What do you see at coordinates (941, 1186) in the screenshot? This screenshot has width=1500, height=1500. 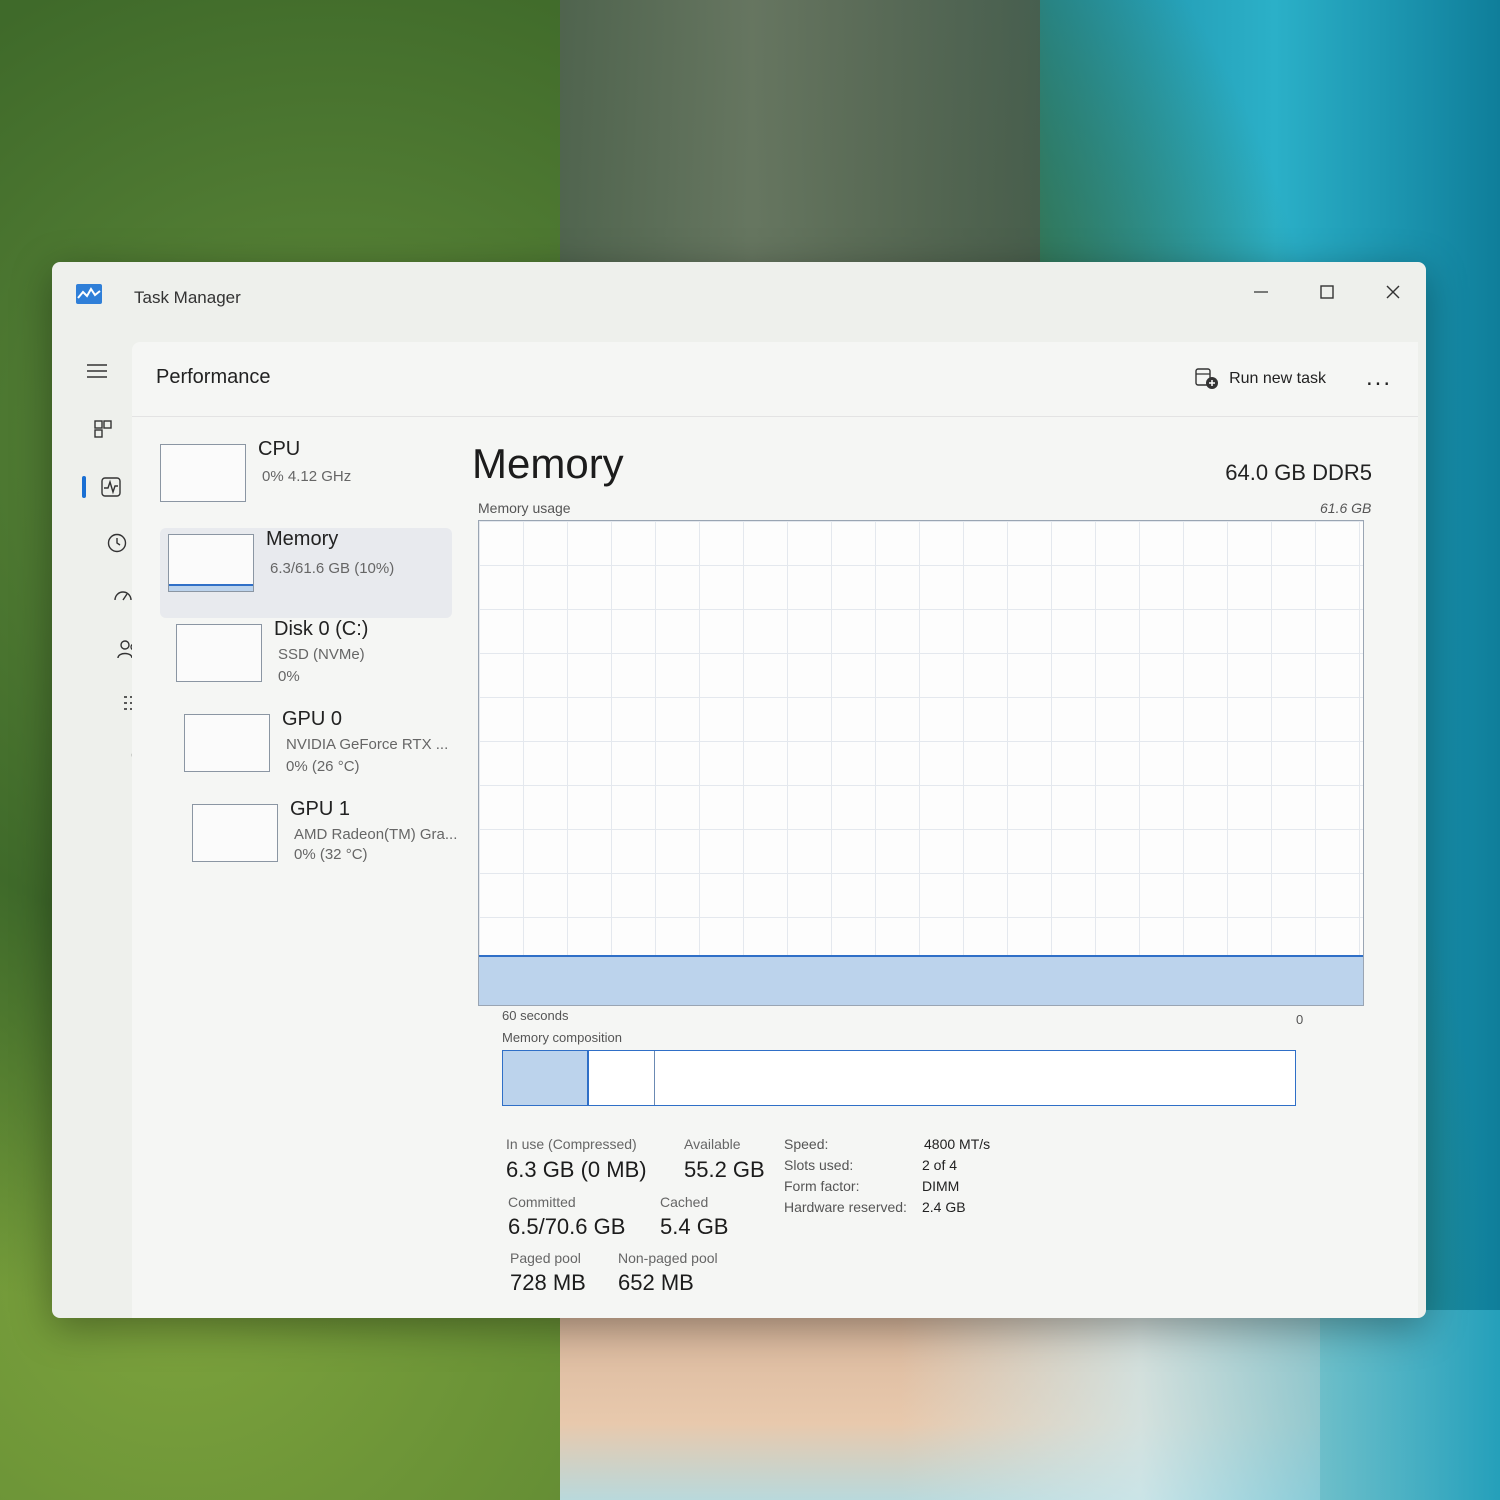 I see `form-factor-value: DIMM` at bounding box center [941, 1186].